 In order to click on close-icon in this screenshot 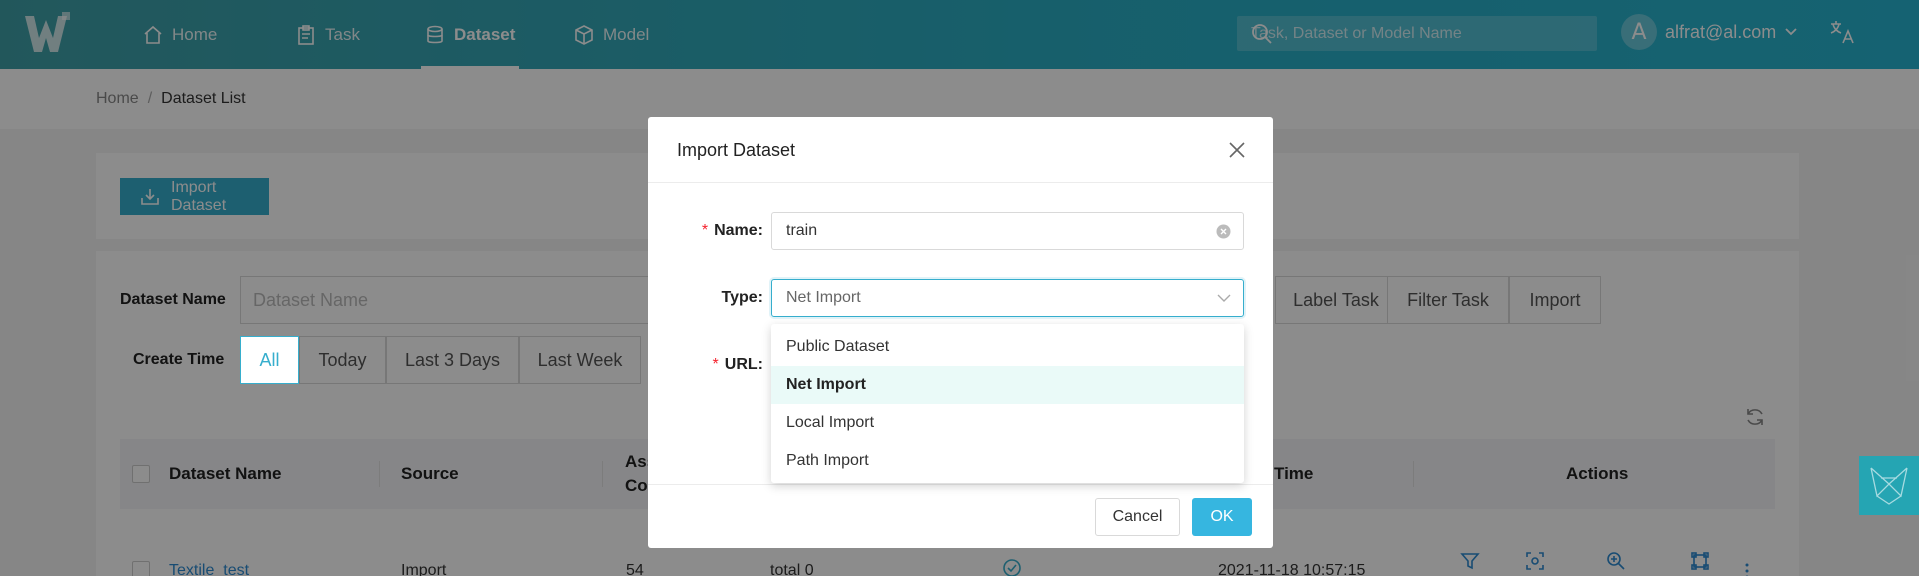, I will do `click(1237, 150)`.